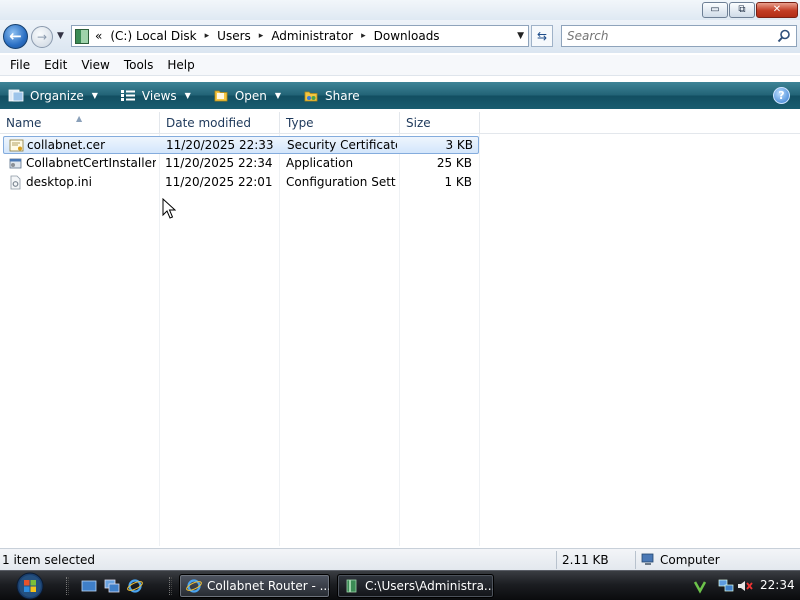 Image resolution: width=800 pixels, height=600 pixels. I want to click on search-icon, so click(784, 36).